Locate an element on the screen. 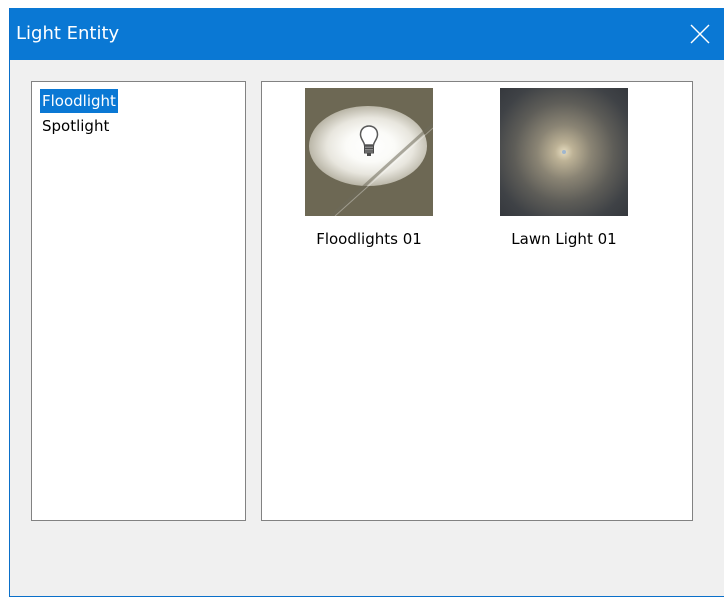 This screenshot has height=597, width=724. gallery-item-label: Floodlights 01 is located at coordinates (369, 239).